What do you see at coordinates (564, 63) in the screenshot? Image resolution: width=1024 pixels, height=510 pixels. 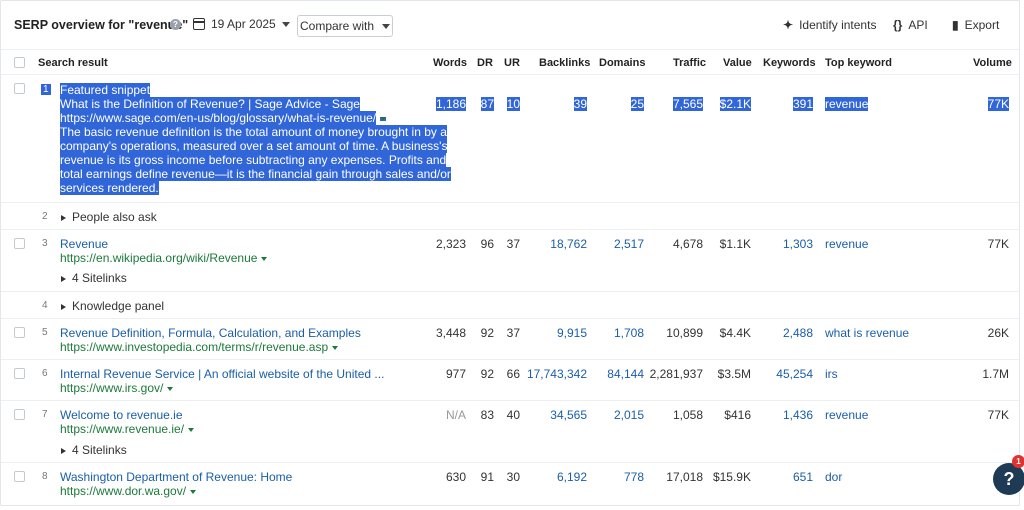 I see `col-backlinks: Backlinks` at bounding box center [564, 63].